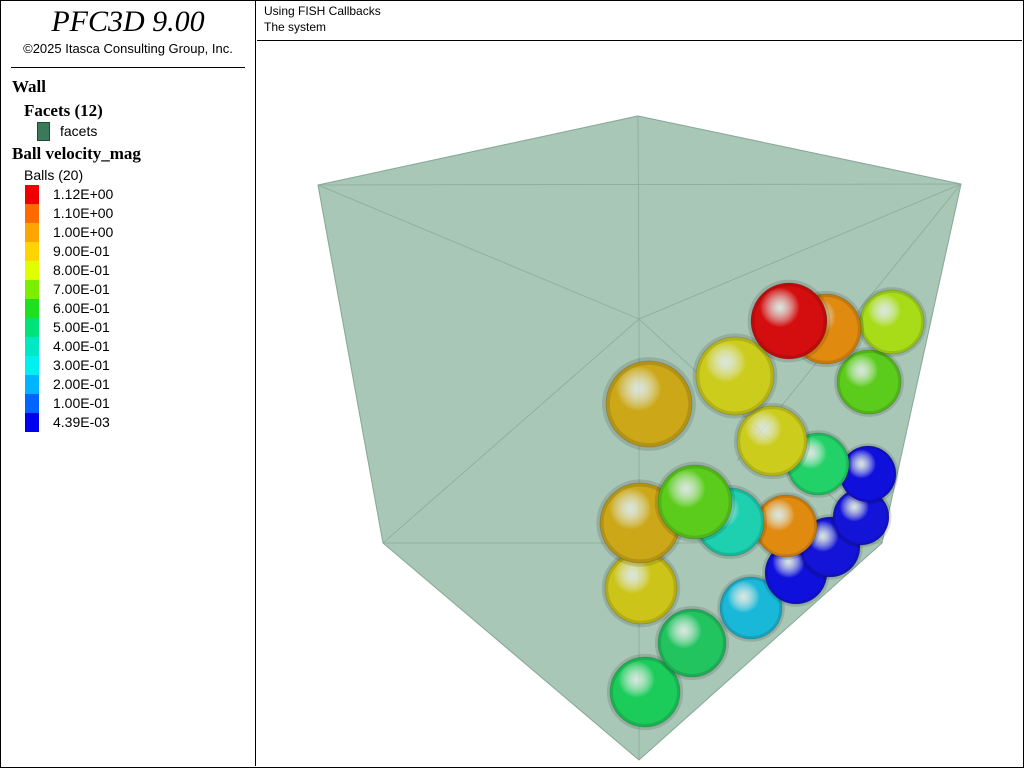 The width and height of the screenshot is (1024, 771). Describe the element at coordinates (639, 21) in the screenshot. I see `plot-header: Using FISH Callbacks The system` at that location.